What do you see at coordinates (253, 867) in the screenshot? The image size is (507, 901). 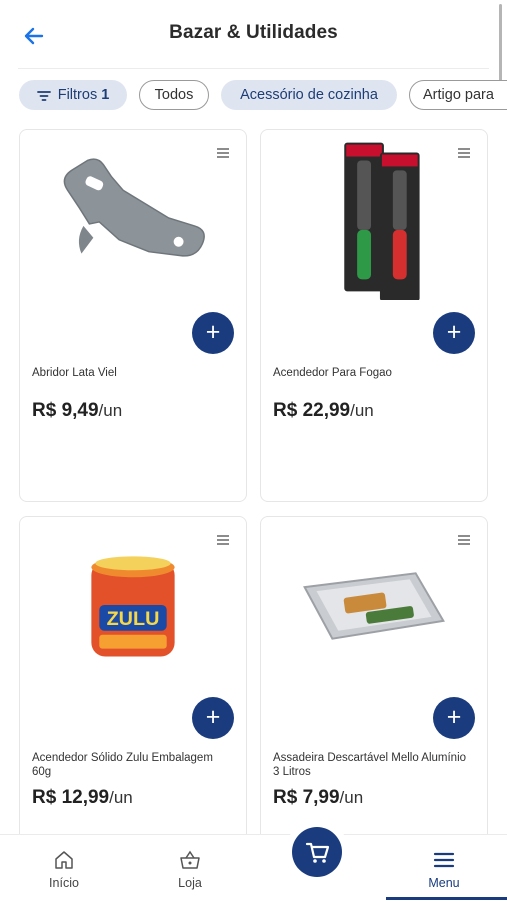 I see `bottom-navigation: Início Loja Menu` at bounding box center [253, 867].